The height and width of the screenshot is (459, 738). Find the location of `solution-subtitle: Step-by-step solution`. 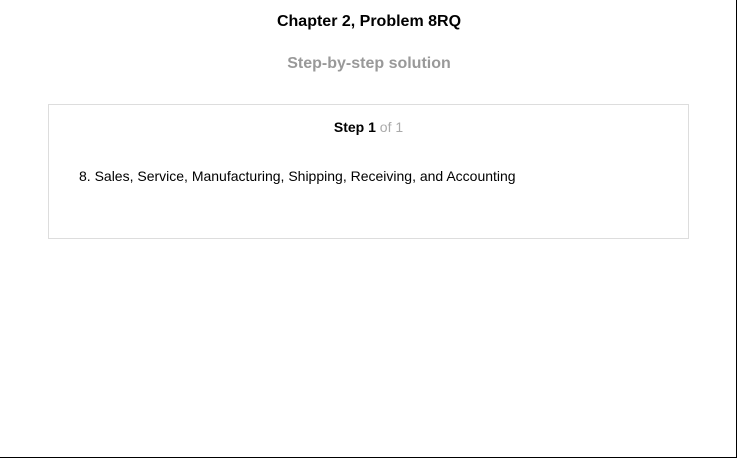

solution-subtitle: Step-by-step solution is located at coordinates (369, 63).